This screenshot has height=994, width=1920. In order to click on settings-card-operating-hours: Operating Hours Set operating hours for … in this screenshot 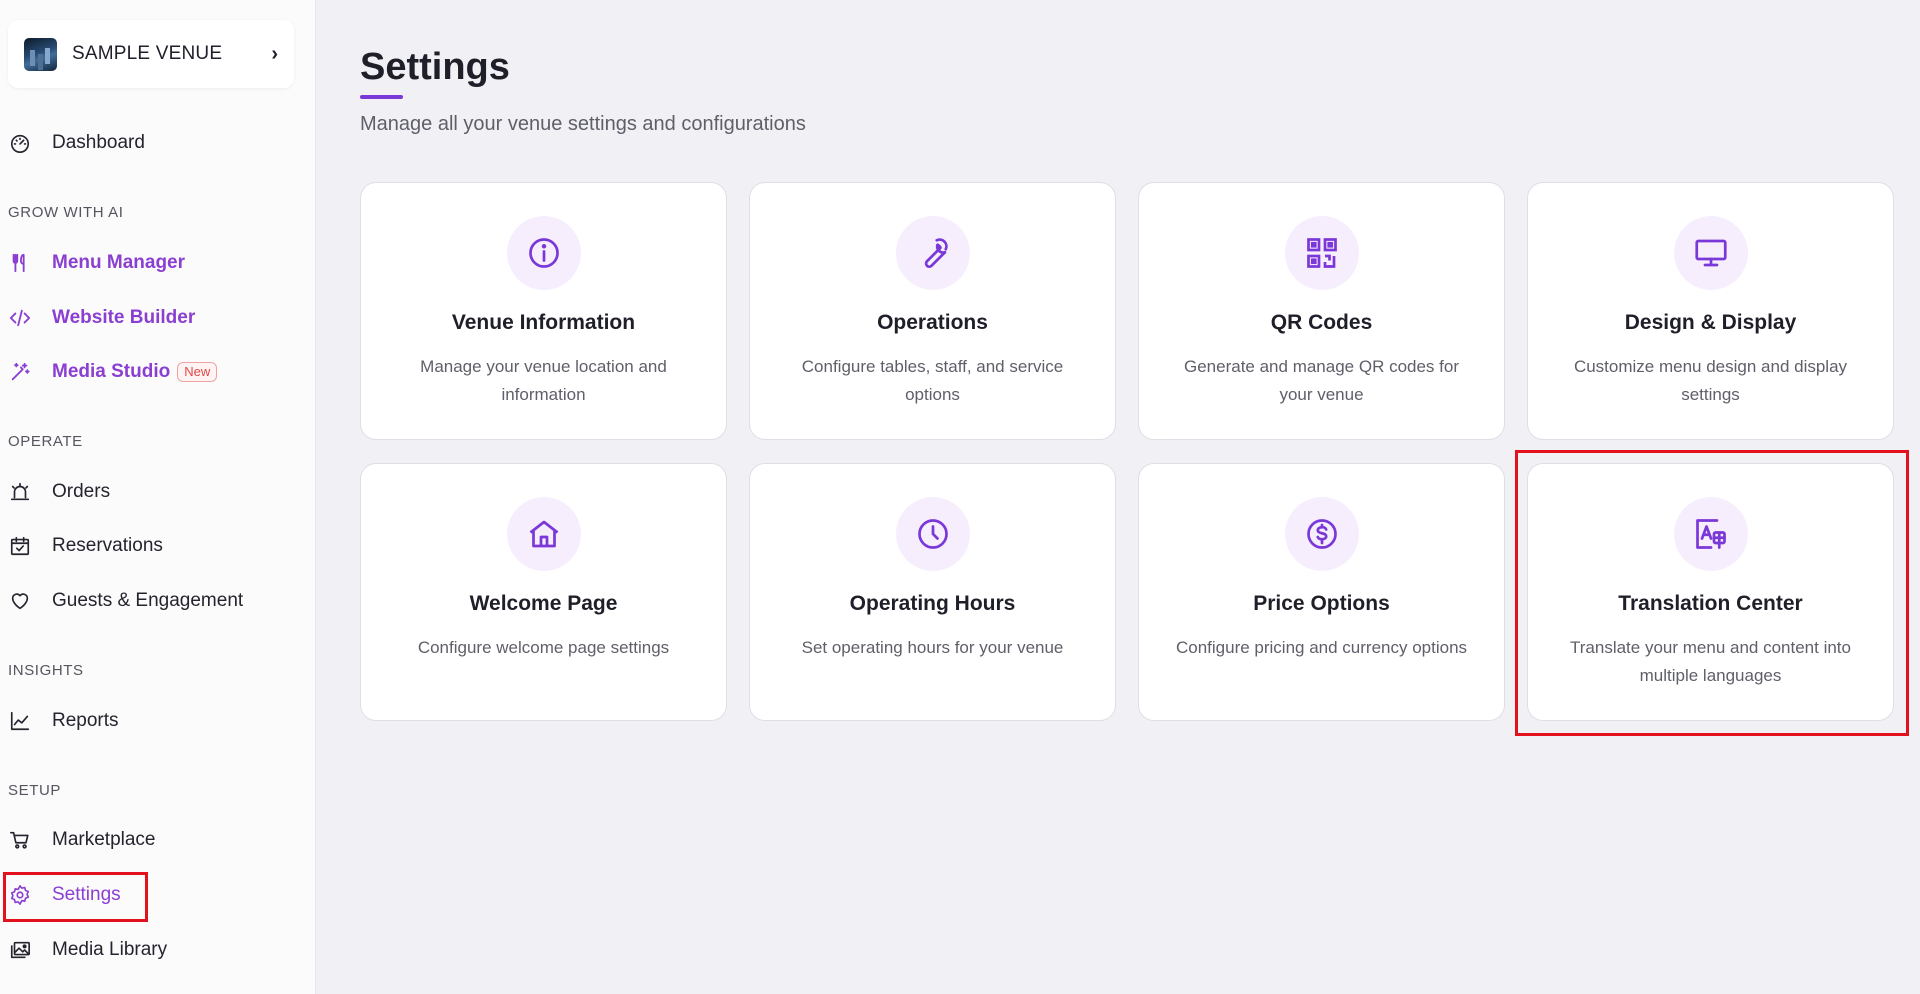, I will do `click(932, 592)`.